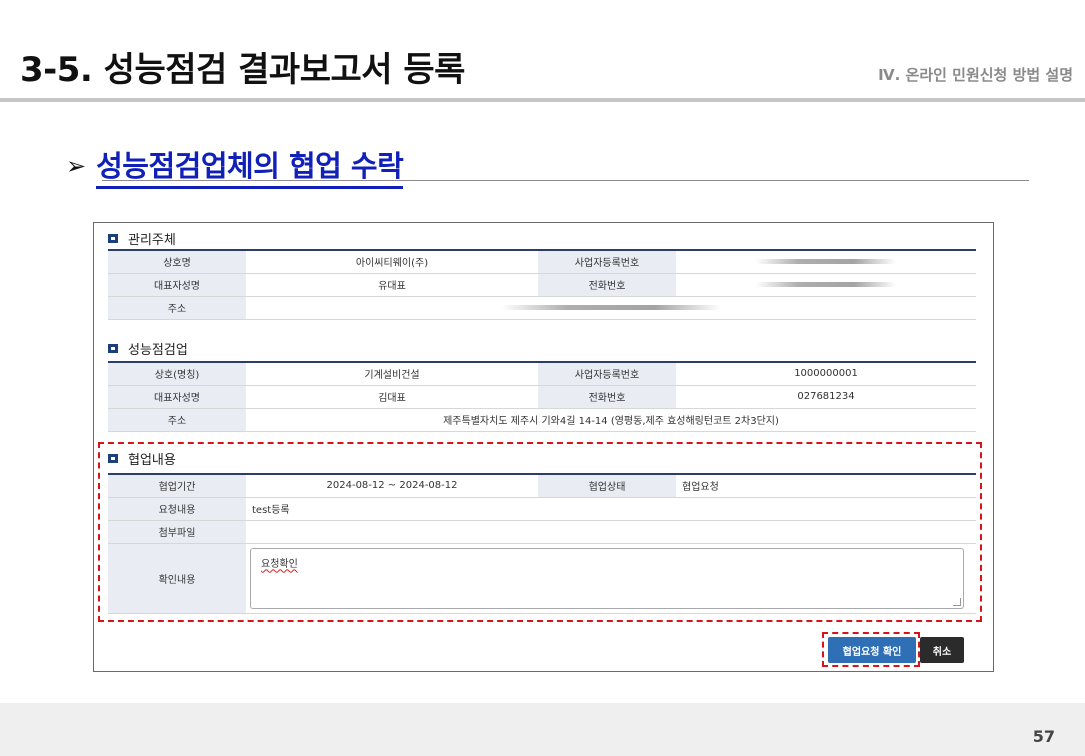  I want to click on table-value: 1000000001, so click(826, 374).